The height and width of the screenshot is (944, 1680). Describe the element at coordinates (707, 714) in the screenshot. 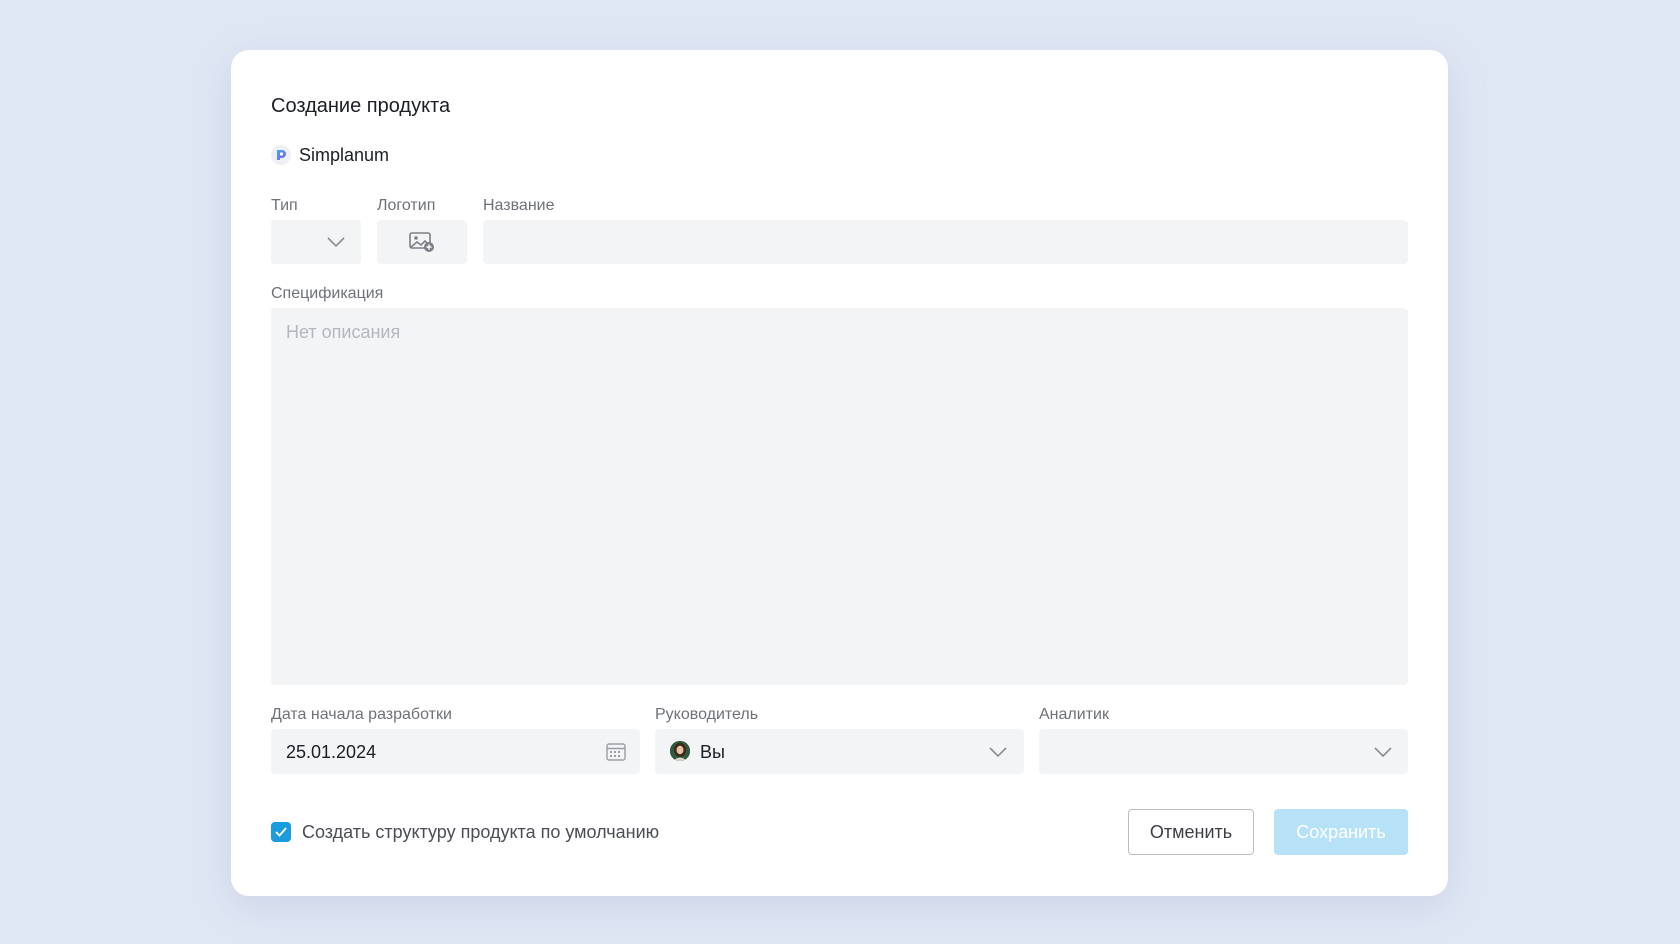

I see `manager-label: Руководитель` at that location.